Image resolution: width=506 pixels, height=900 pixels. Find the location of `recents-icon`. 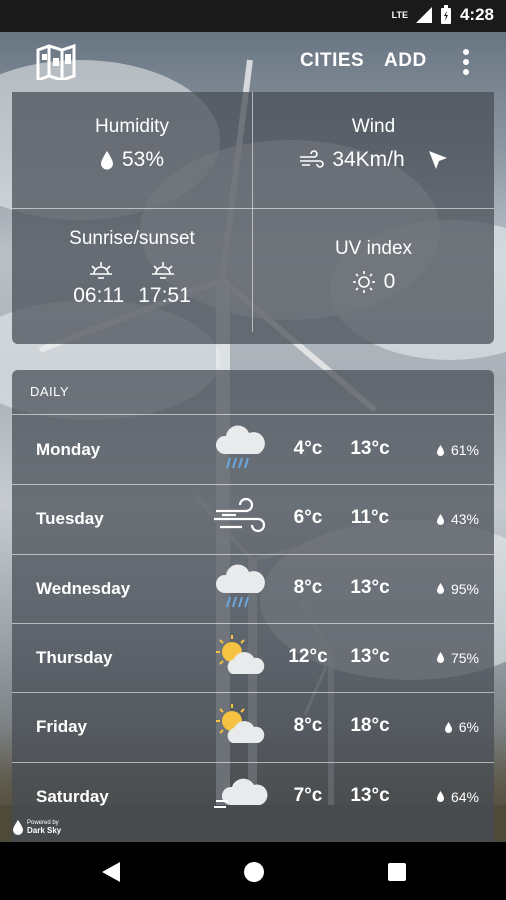

recents-icon is located at coordinates (397, 872).